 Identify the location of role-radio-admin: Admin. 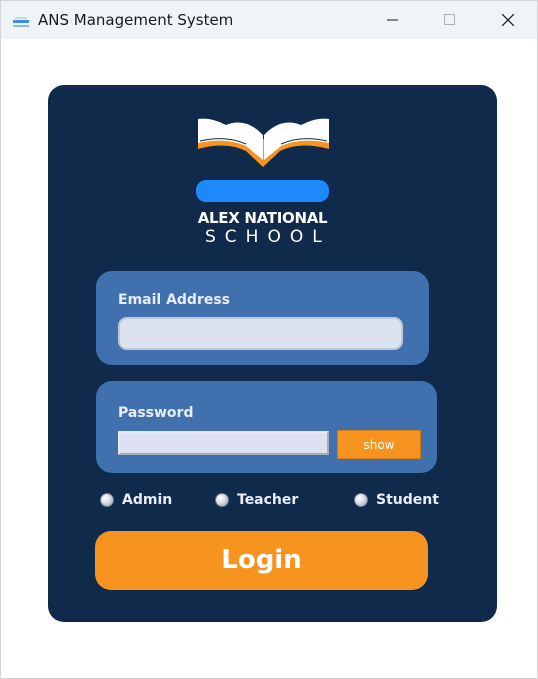
(136, 500).